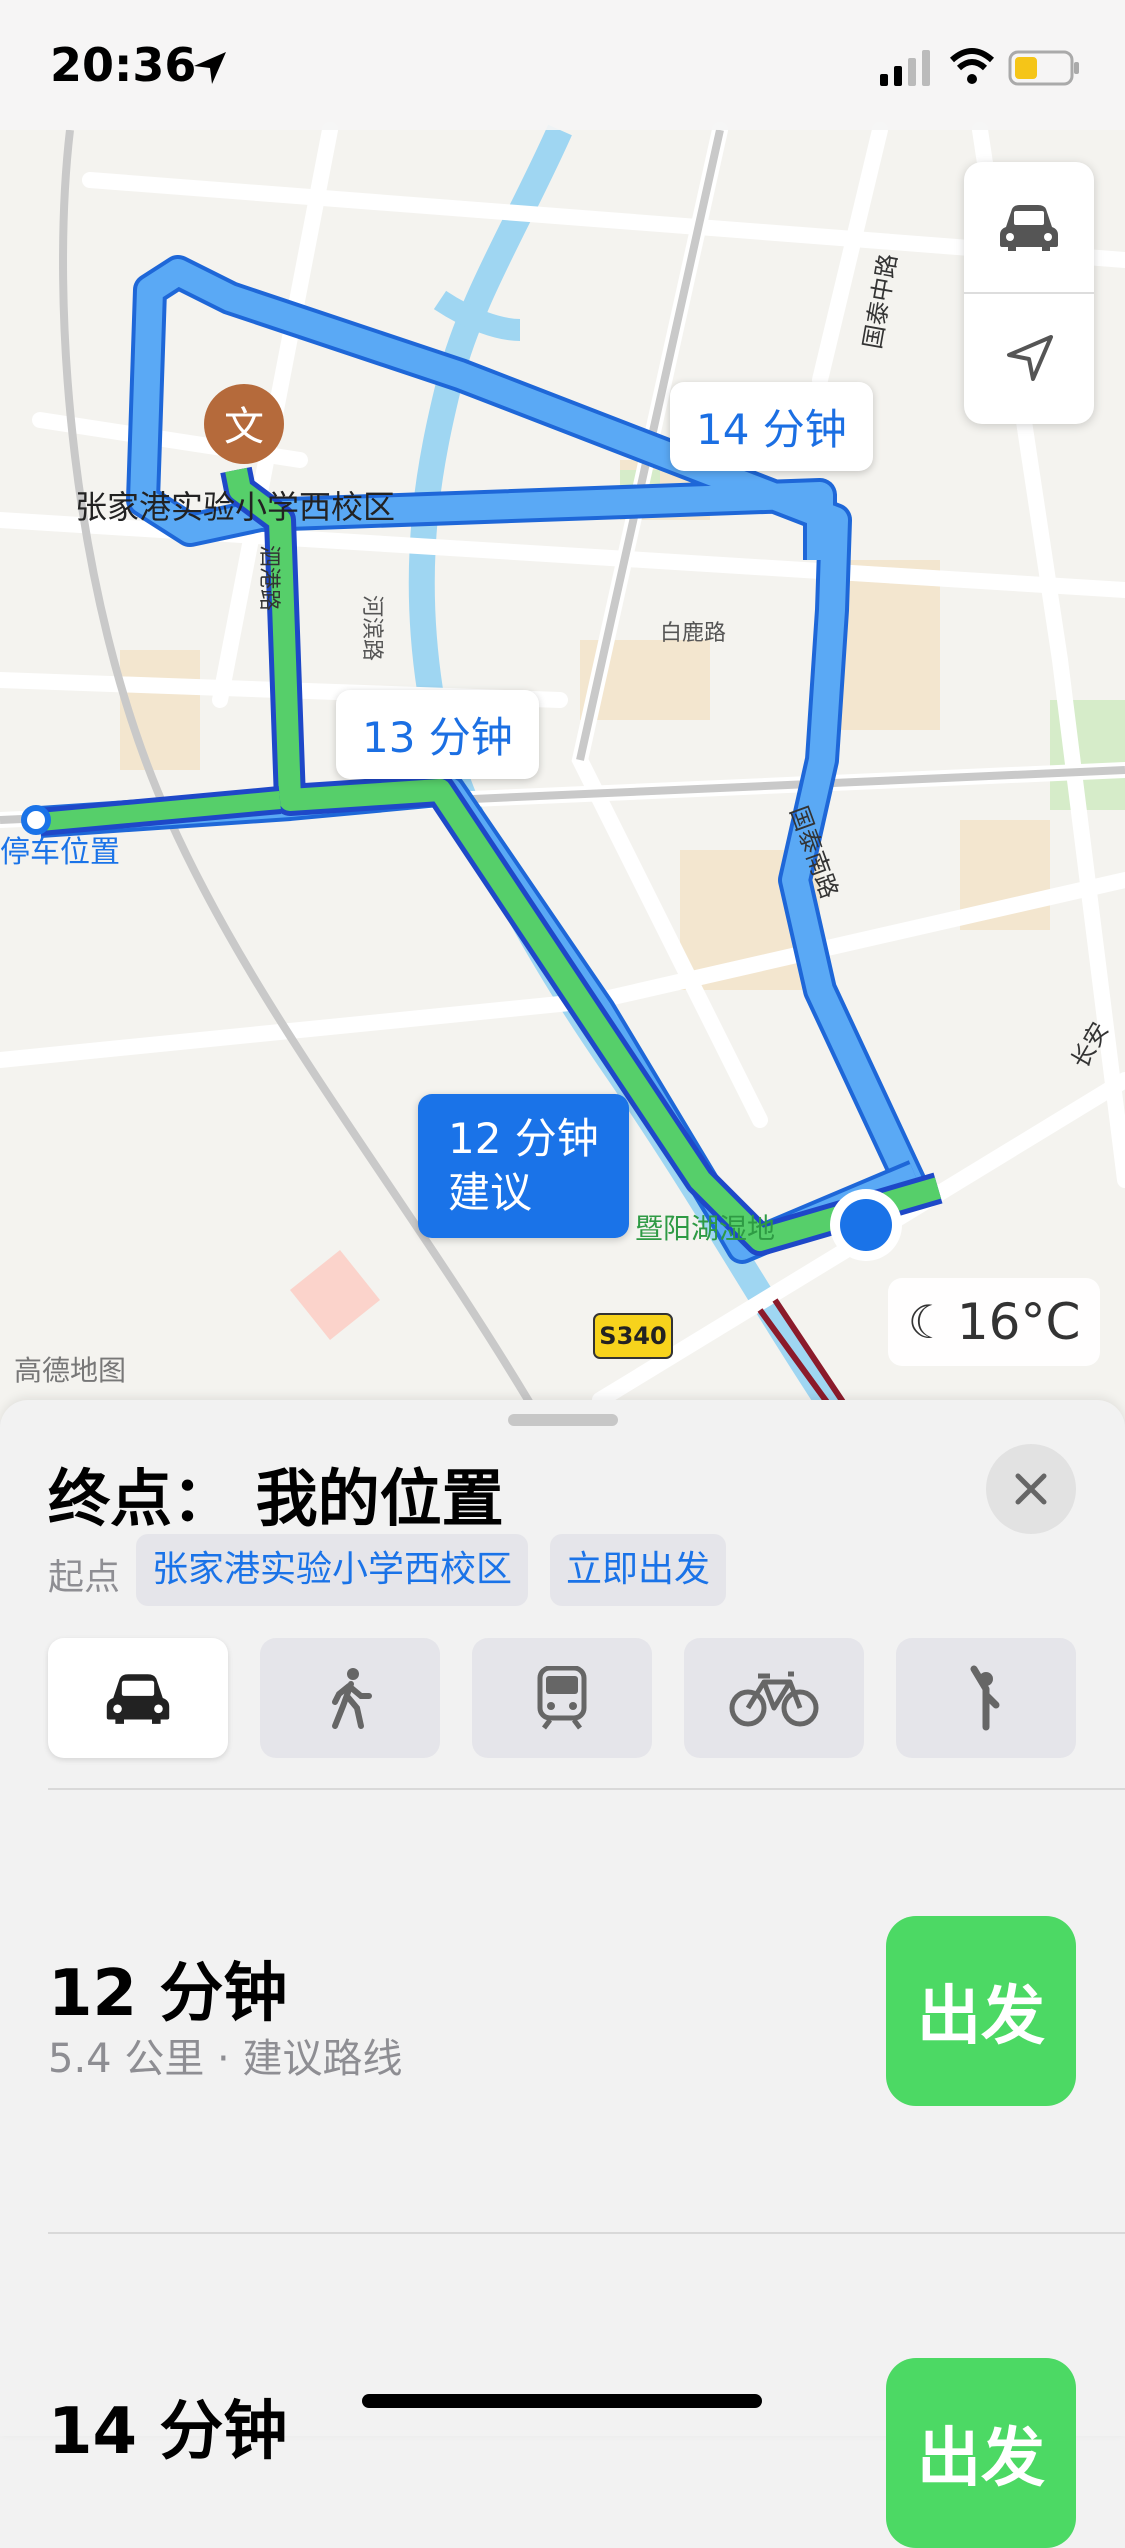 The image size is (1125, 2548). I want to click on walk-icon, so click(352, 1698).